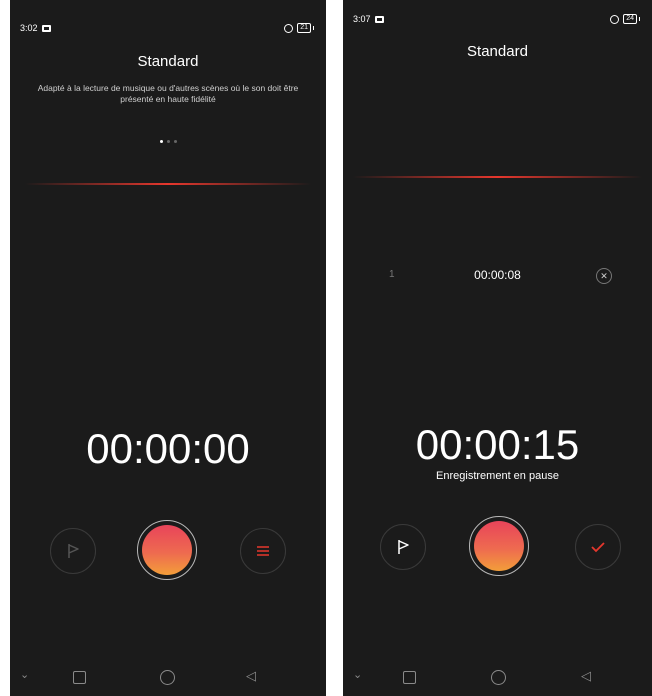 This screenshot has width=652, height=696. Describe the element at coordinates (497, 444) in the screenshot. I see `recording-timer: 00:00:15` at that location.